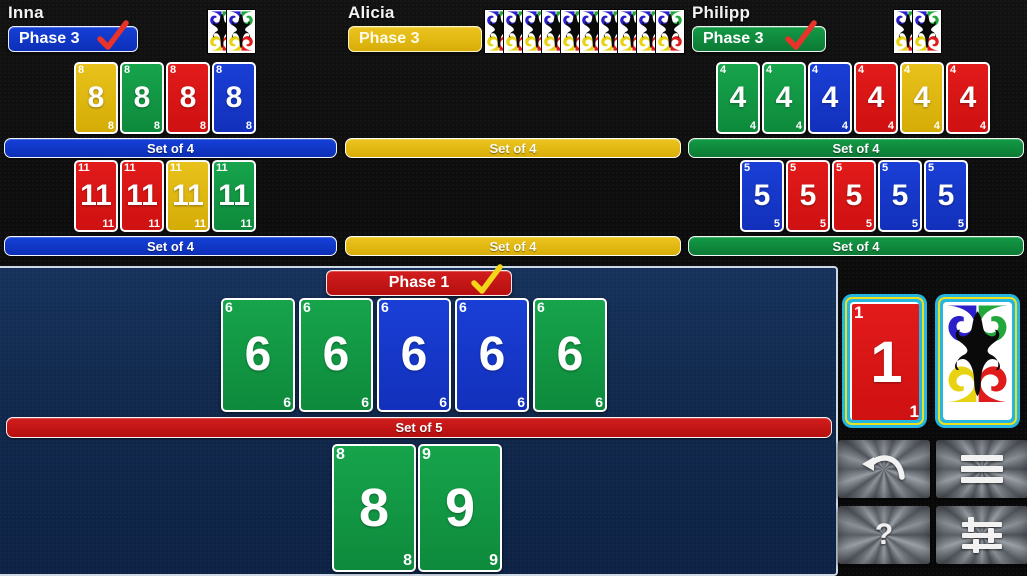 This screenshot has width=1027, height=576. What do you see at coordinates (170, 148) in the screenshot?
I see `set-bar-inna-1: Set of 4` at bounding box center [170, 148].